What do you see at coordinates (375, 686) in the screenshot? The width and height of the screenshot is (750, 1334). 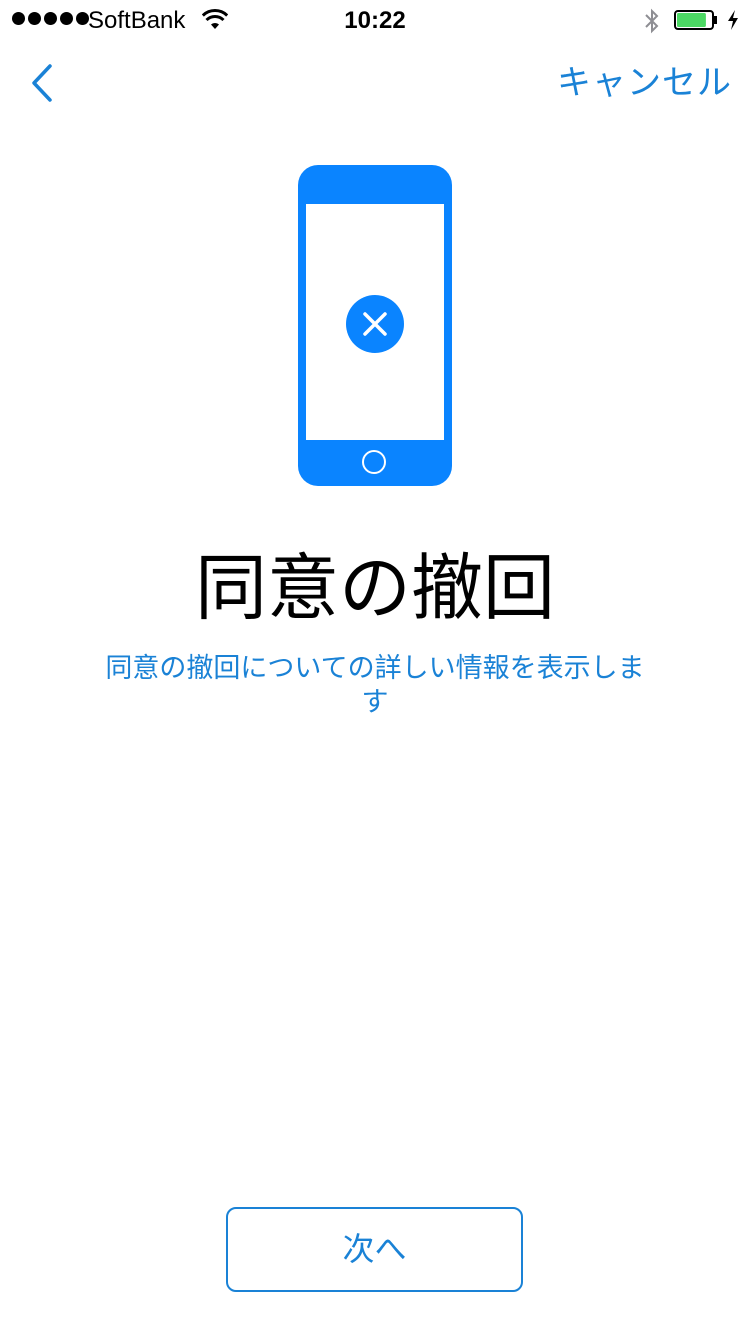 I see `info-link: 同意の撤回についての詳しい情報を表示します` at bounding box center [375, 686].